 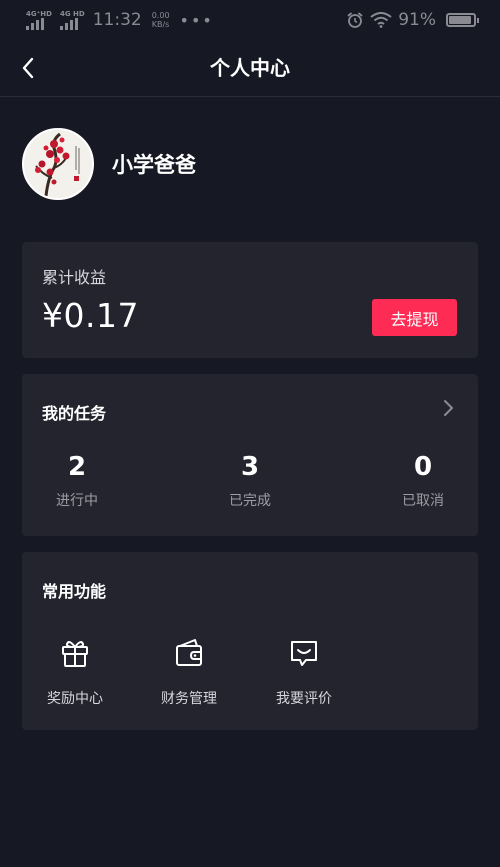 What do you see at coordinates (72, 14) in the screenshot?
I see `network-type-2: 4G HD` at bounding box center [72, 14].